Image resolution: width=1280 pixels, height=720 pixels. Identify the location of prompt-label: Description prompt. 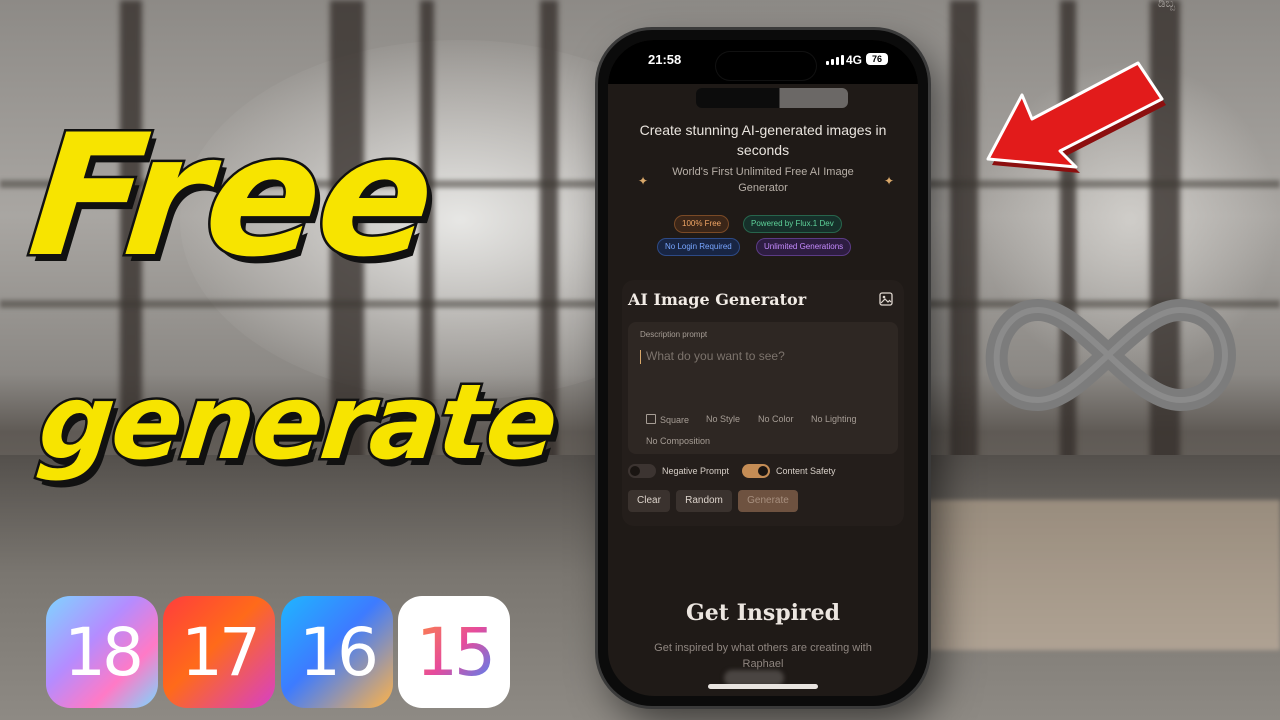
(674, 334).